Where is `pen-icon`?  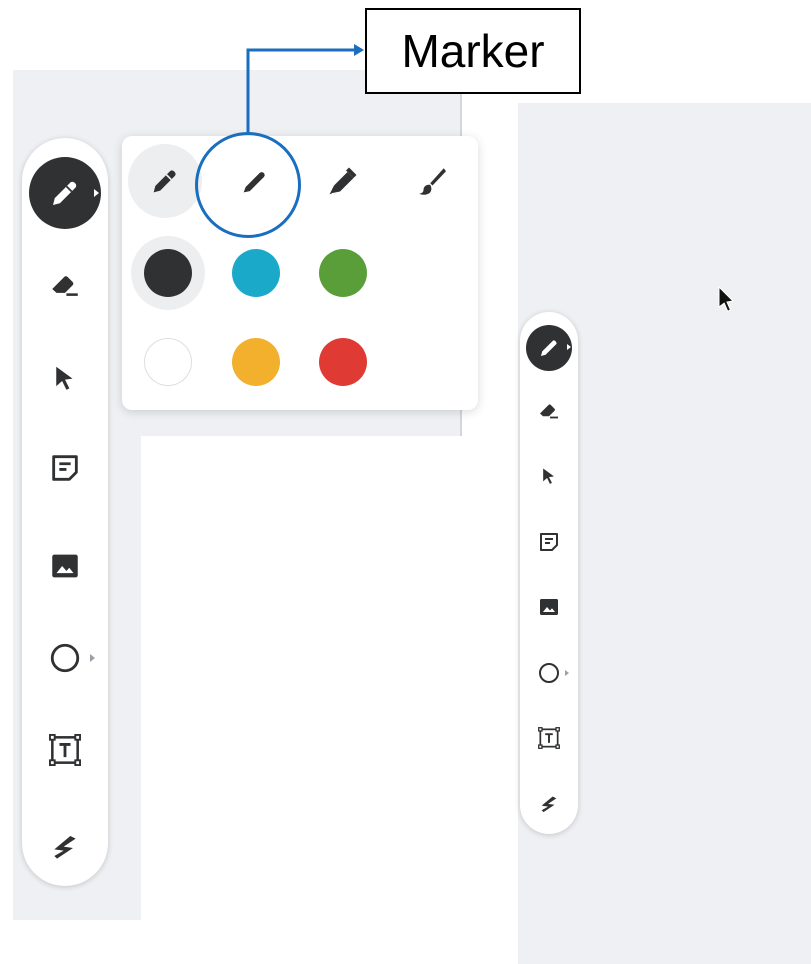 pen-icon is located at coordinates (549, 348).